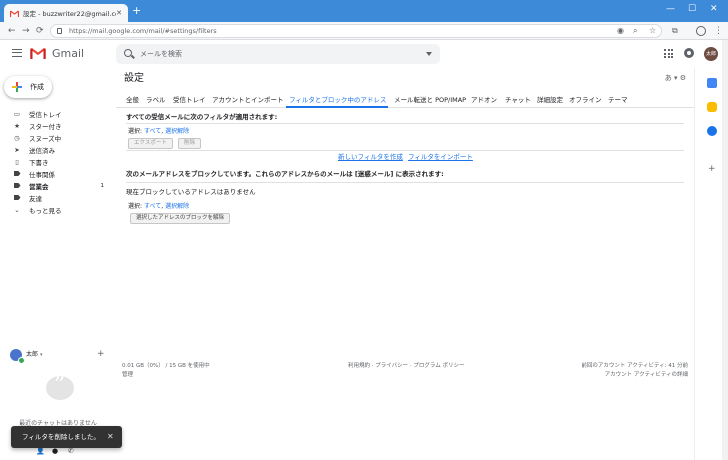 The image size is (728, 460). I want to click on input-tools-settings-icon: あ ▾ ⚙, so click(675, 78).